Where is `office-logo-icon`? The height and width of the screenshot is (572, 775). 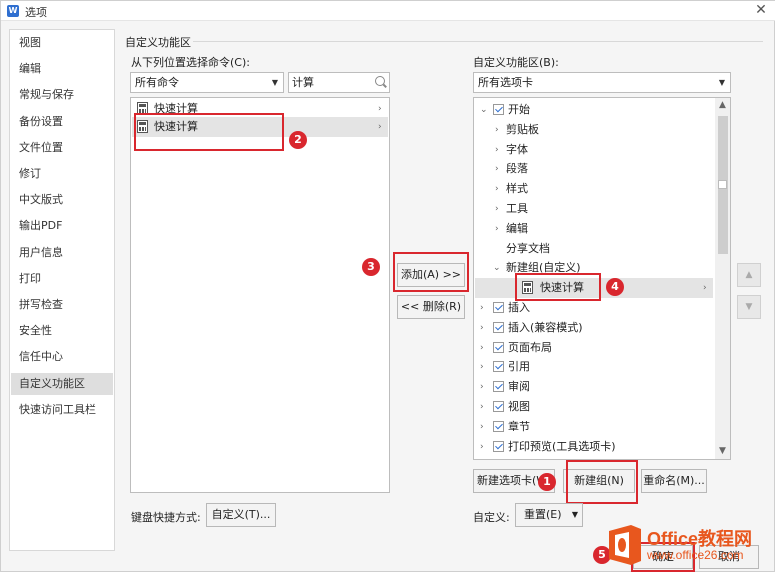 office-logo-icon is located at coordinates (625, 545).